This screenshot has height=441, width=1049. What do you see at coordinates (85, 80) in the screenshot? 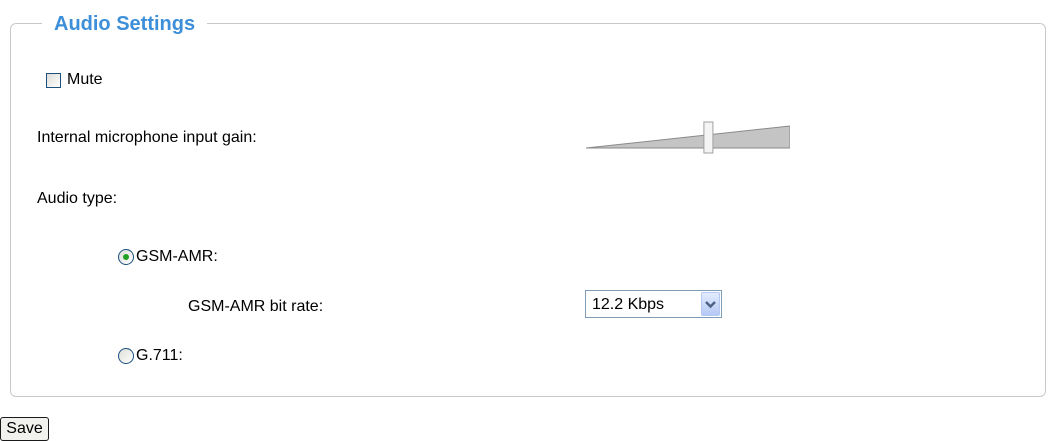
I see `mute-label: Mute` at bounding box center [85, 80].